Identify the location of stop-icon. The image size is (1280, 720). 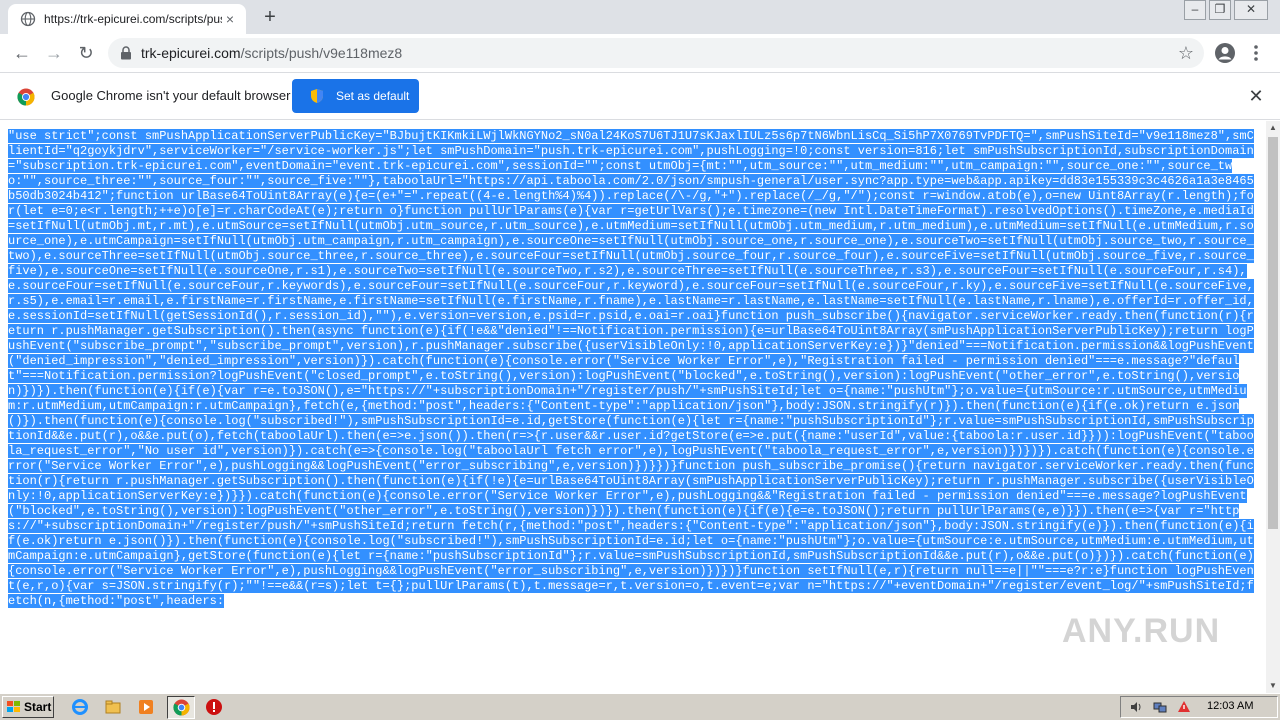
(214, 707).